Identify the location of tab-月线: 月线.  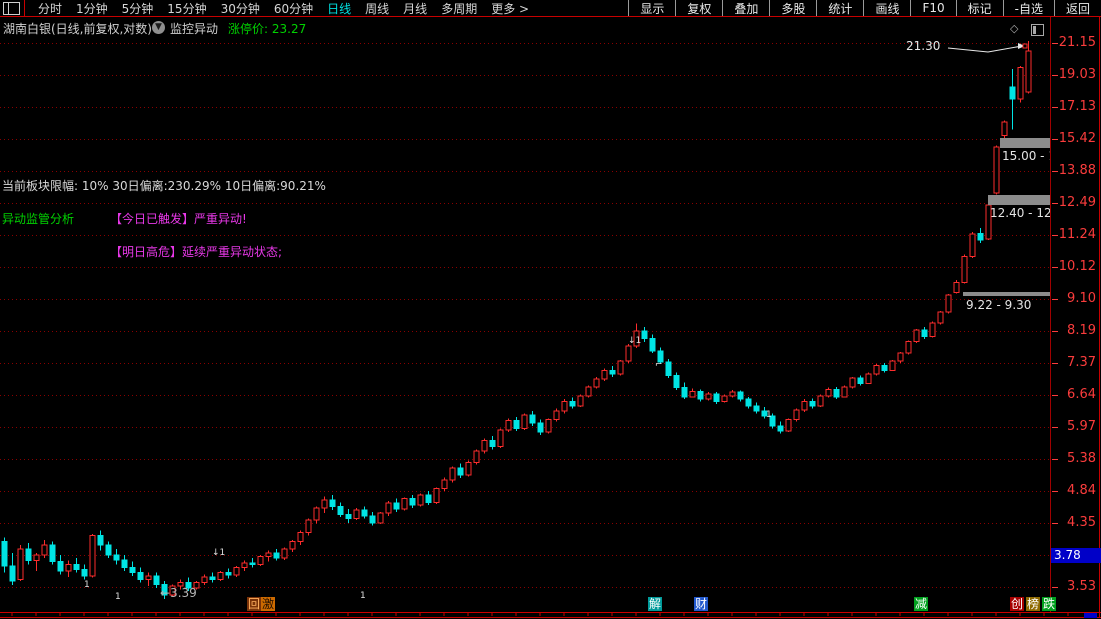
(415, 8).